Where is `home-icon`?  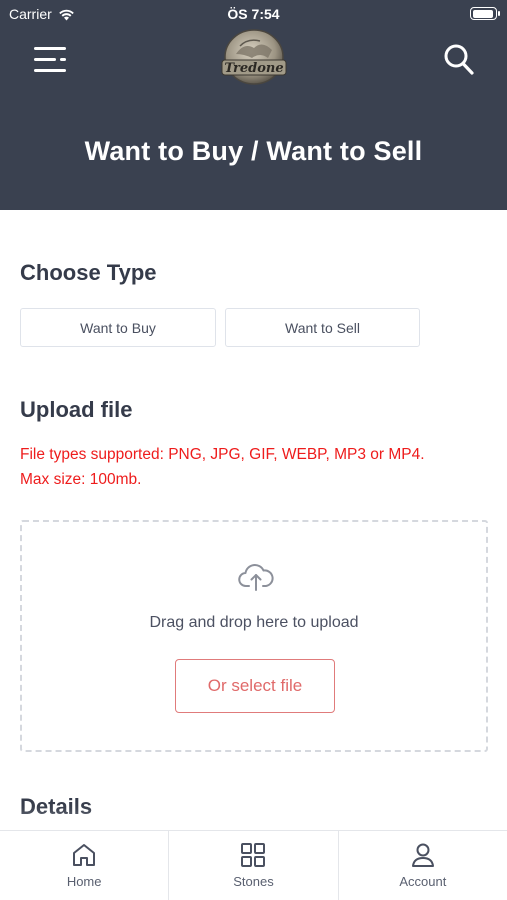
home-icon is located at coordinates (84, 855).